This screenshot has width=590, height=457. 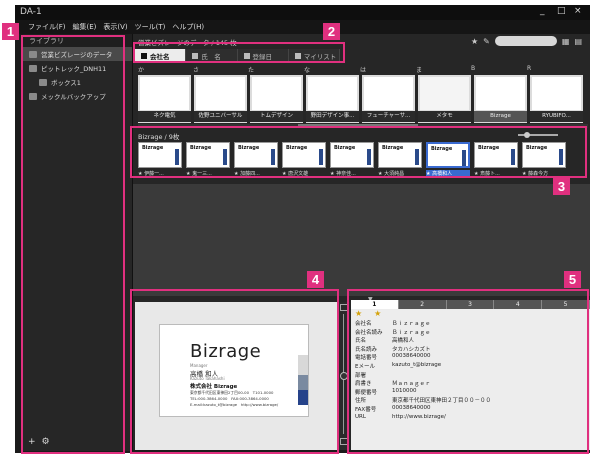 I want to click on menu-view: 表示(V), so click(x=115, y=27).